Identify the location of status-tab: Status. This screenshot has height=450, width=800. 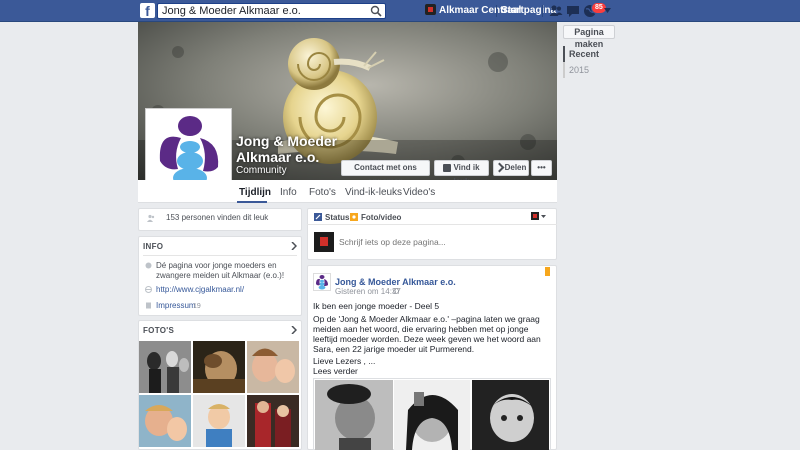
(337, 217).